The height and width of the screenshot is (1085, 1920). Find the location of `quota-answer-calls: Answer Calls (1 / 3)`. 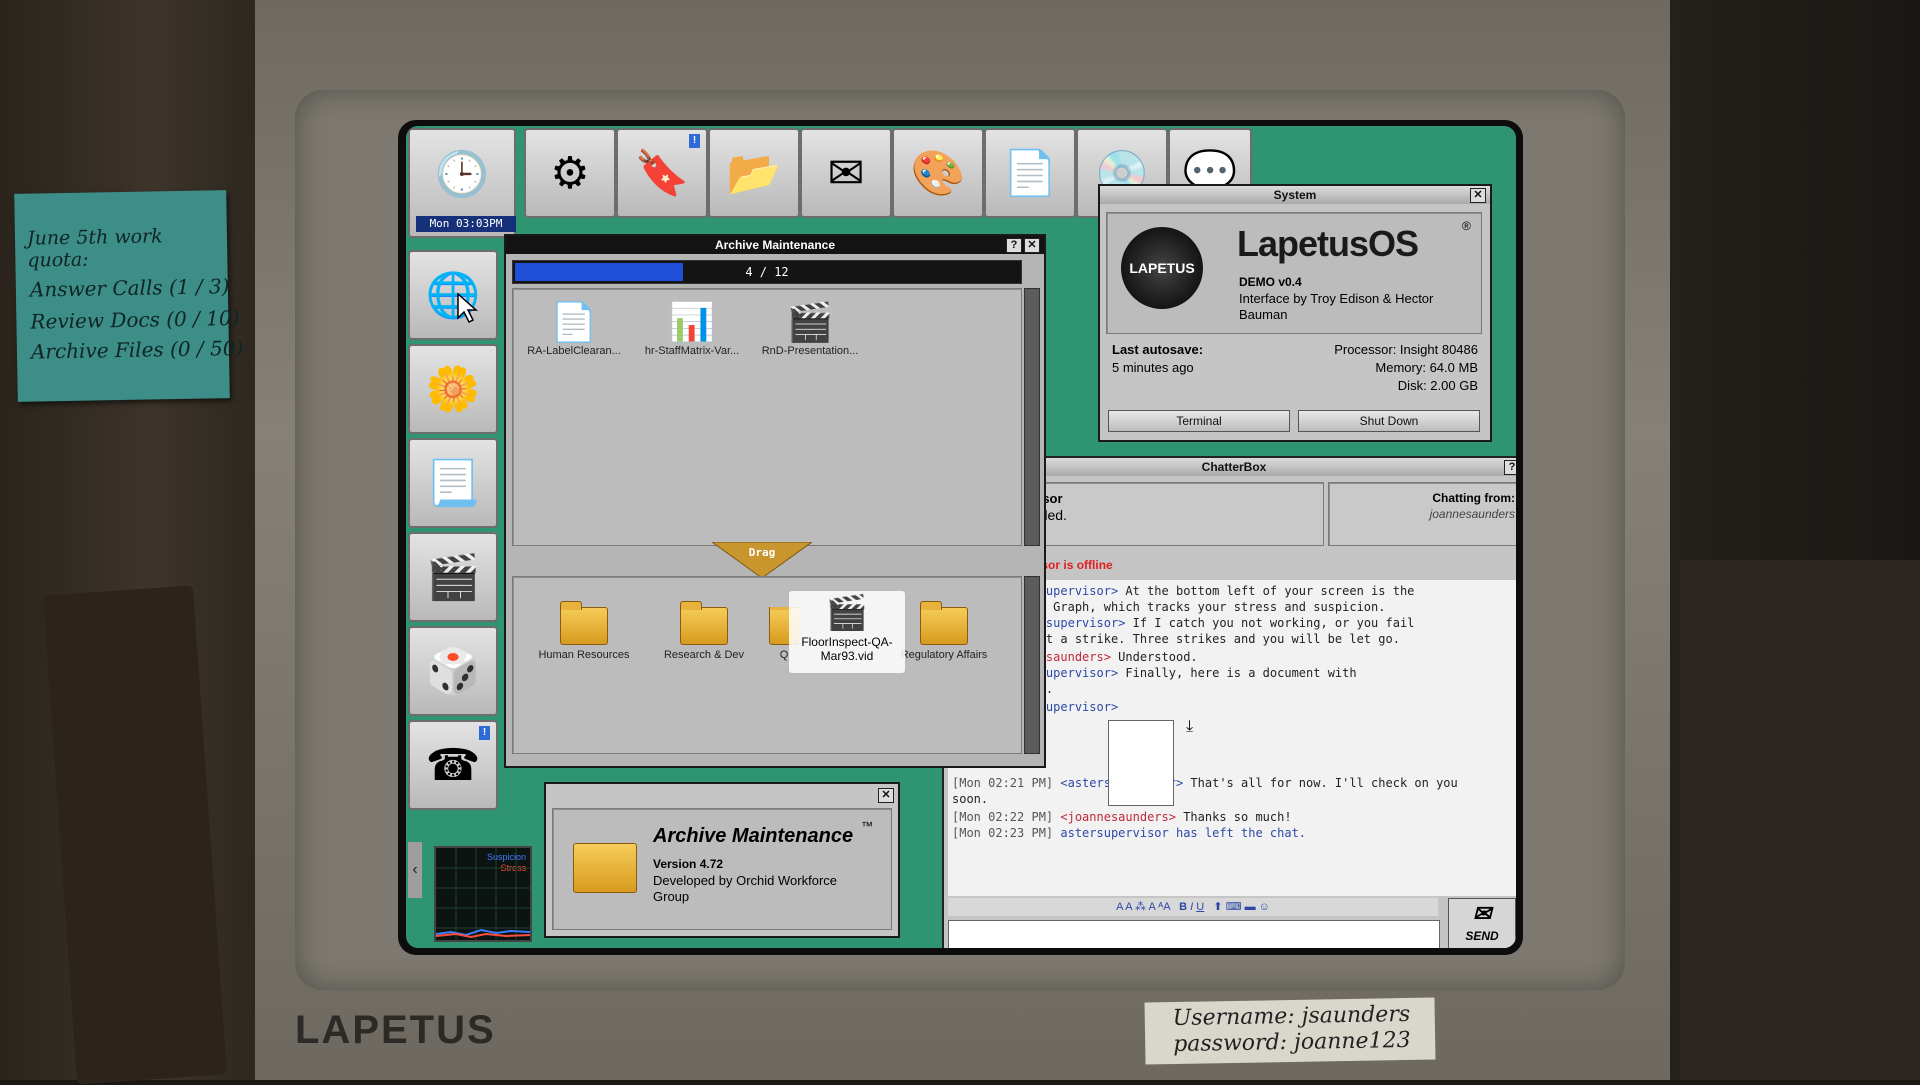

quota-answer-calls: Answer Calls (1 / 3) is located at coordinates (129, 288).